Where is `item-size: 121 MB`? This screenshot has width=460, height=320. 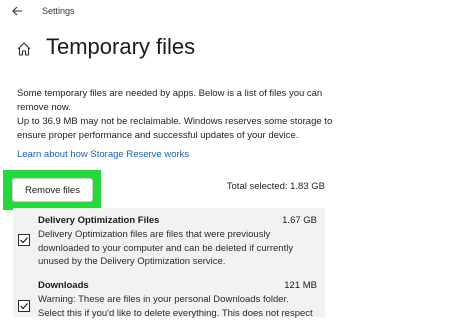
item-size: 121 MB is located at coordinates (300, 285).